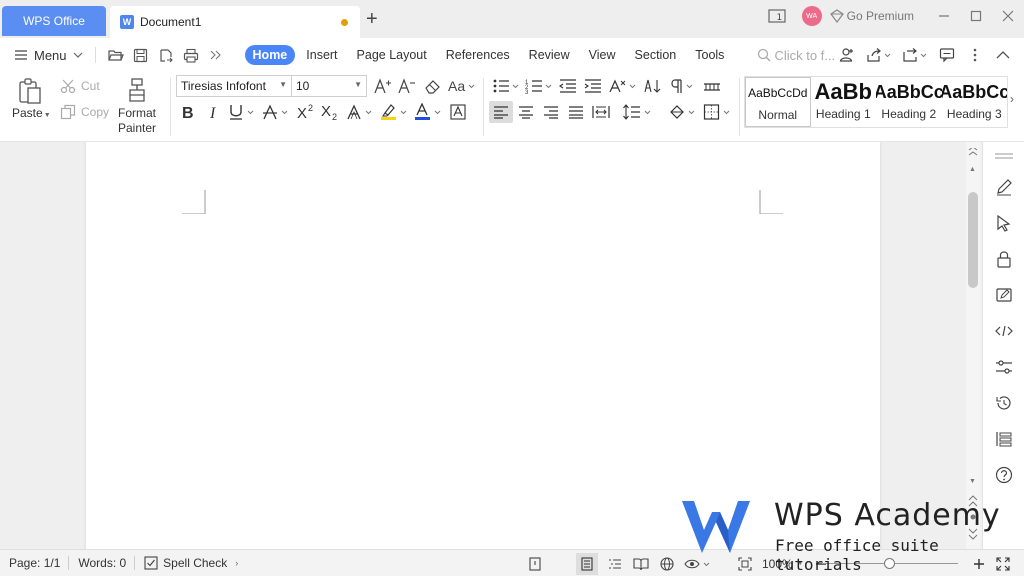 This screenshot has height=576, width=1024. Describe the element at coordinates (191, 55) in the screenshot. I see `print-button` at that location.